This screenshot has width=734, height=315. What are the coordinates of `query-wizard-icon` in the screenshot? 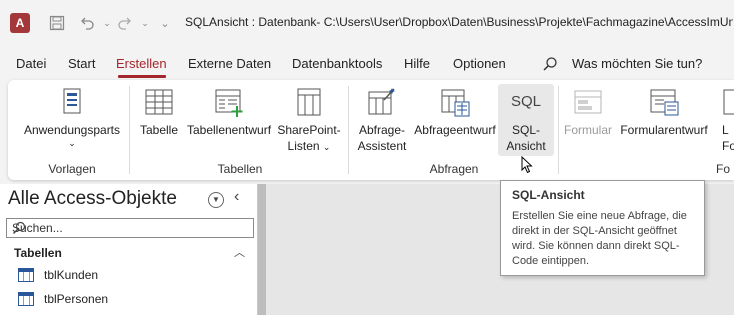 It's located at (382, 102).